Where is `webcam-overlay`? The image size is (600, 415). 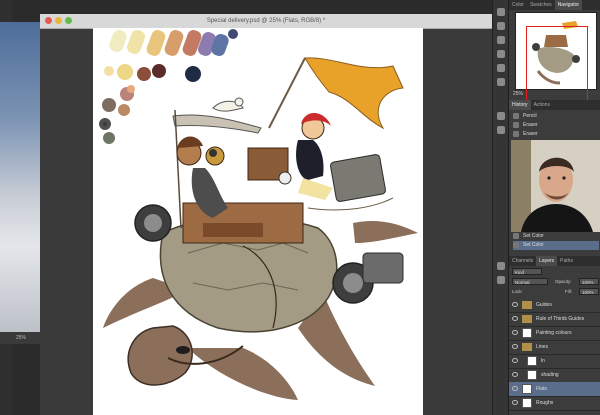 webcam-overlay is located at coordinates (555, 186).